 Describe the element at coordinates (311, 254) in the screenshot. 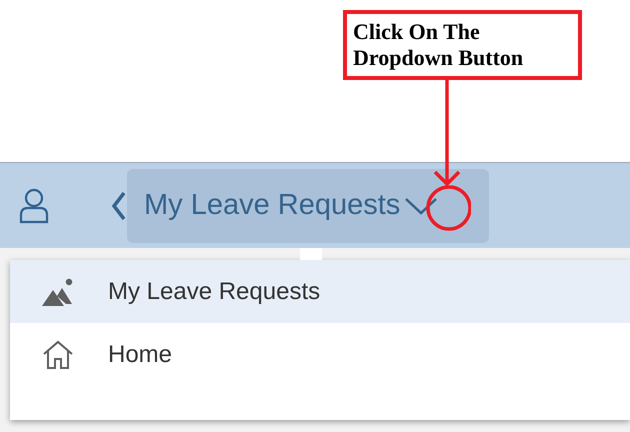

I see `menu-pointer` at that location.